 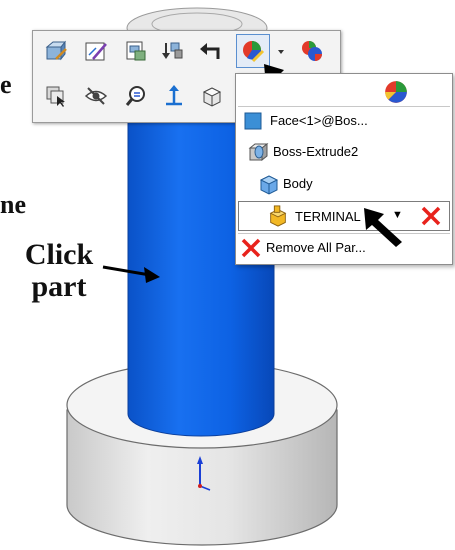 I want to click on normal-to-button, so click(x=174, y=96).